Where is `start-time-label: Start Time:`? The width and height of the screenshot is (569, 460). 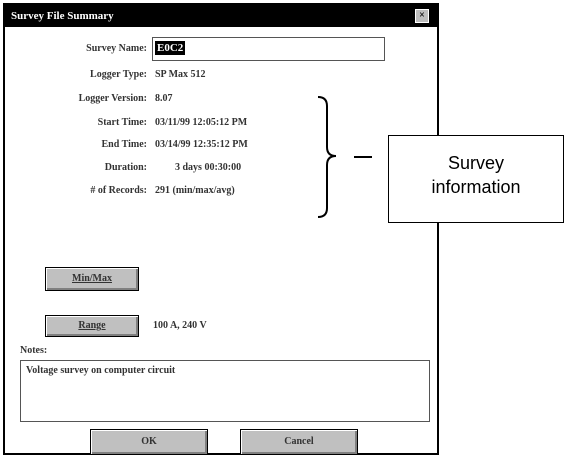
start-time-label: Start Time: is located at coordinates (122, 122).